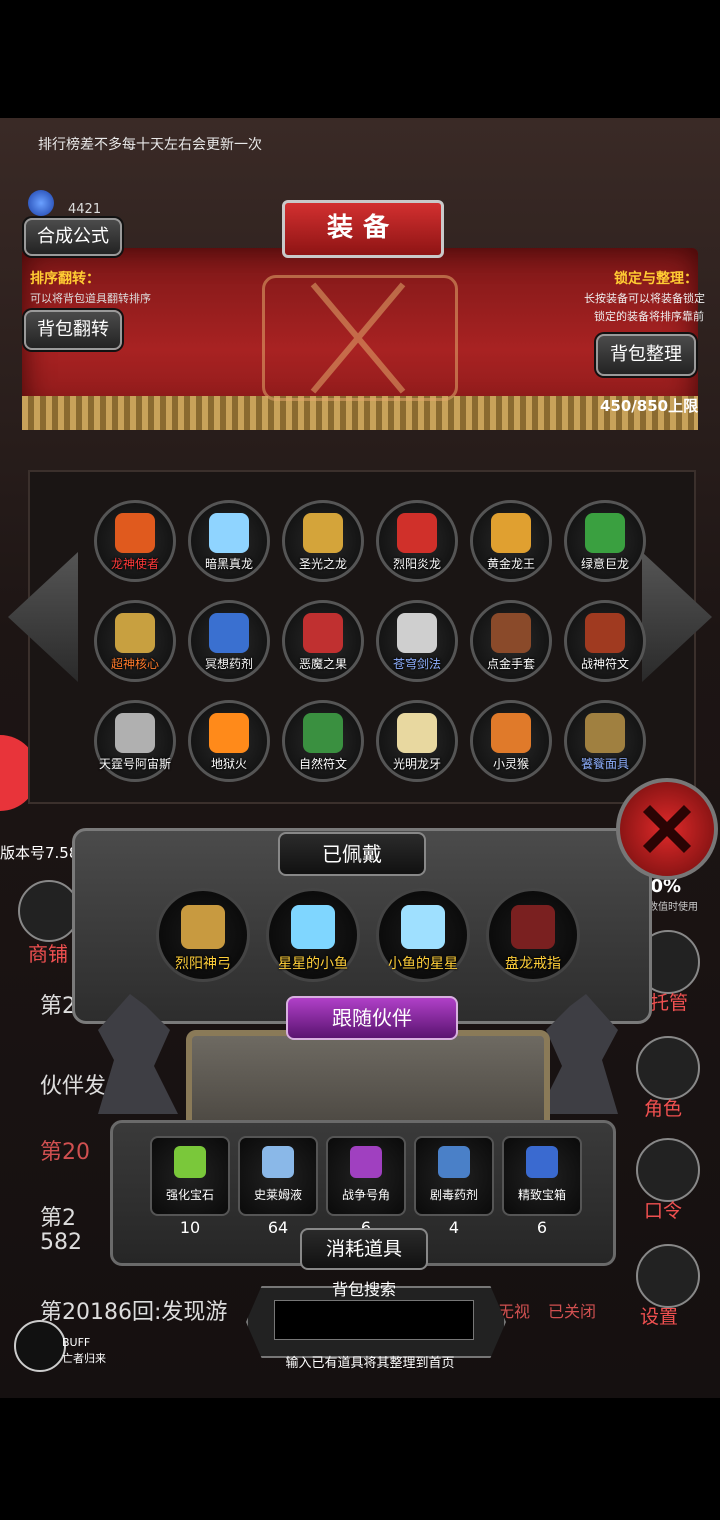 Image resolution: width=720 pixels, height=1520 pixels. Describe the element at coordinates (352, 854) in the screenshot. I see `equipped-title: 已佩戴` at that location.